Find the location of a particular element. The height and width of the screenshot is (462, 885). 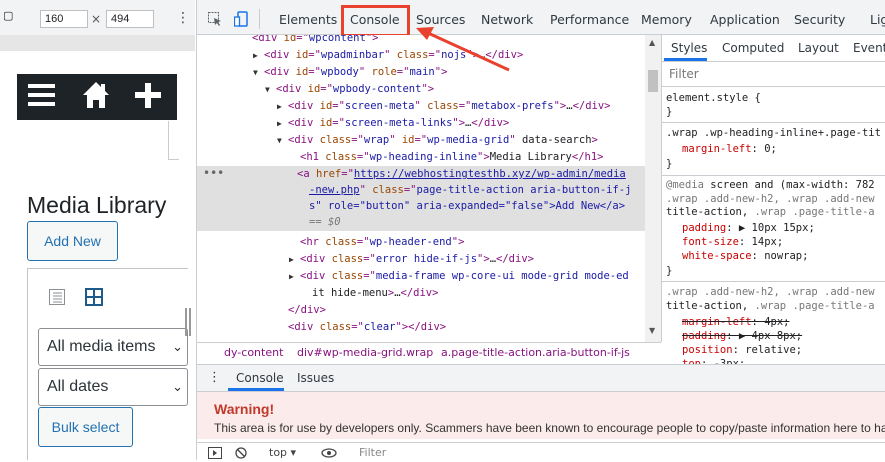

width-input is located at coordinates (64, 19).